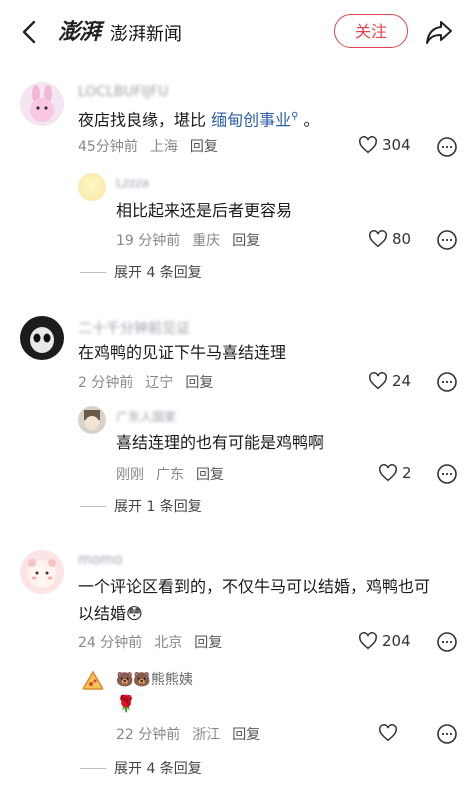 This screenshot has width=476, height=800. I want to click on reply-username: 🐻🐻熊熊姨, so click(154, 679).